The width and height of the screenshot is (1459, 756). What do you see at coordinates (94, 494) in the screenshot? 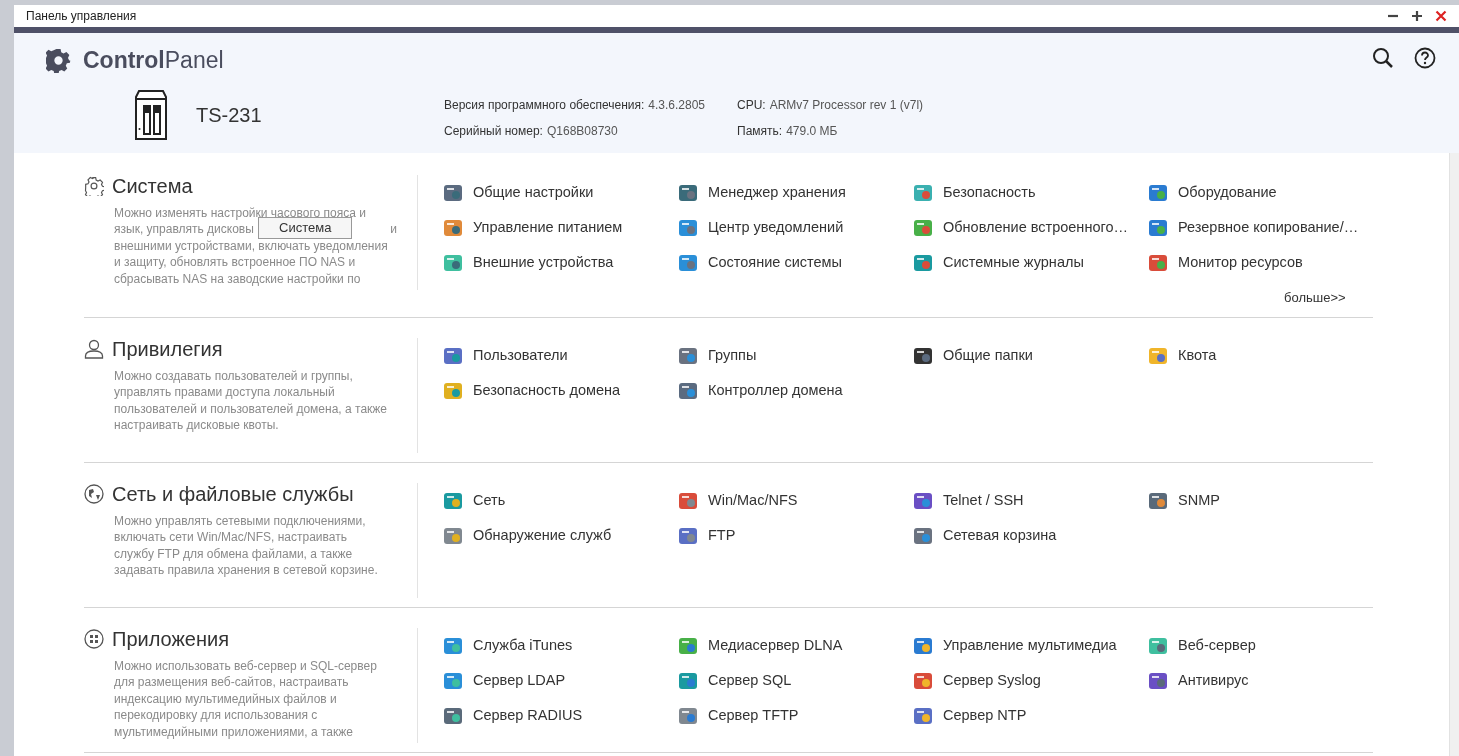
I see `globe-icon` at bounding box center [94, 494].